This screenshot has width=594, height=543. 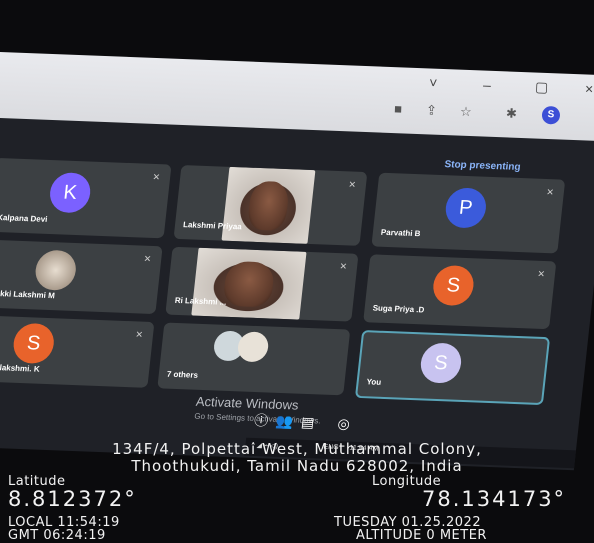 What do you see at coordinates (57, 535) in the screenshot?
I see `gmt-time: GMT 06:24:19` at bounding box center [57, 535].